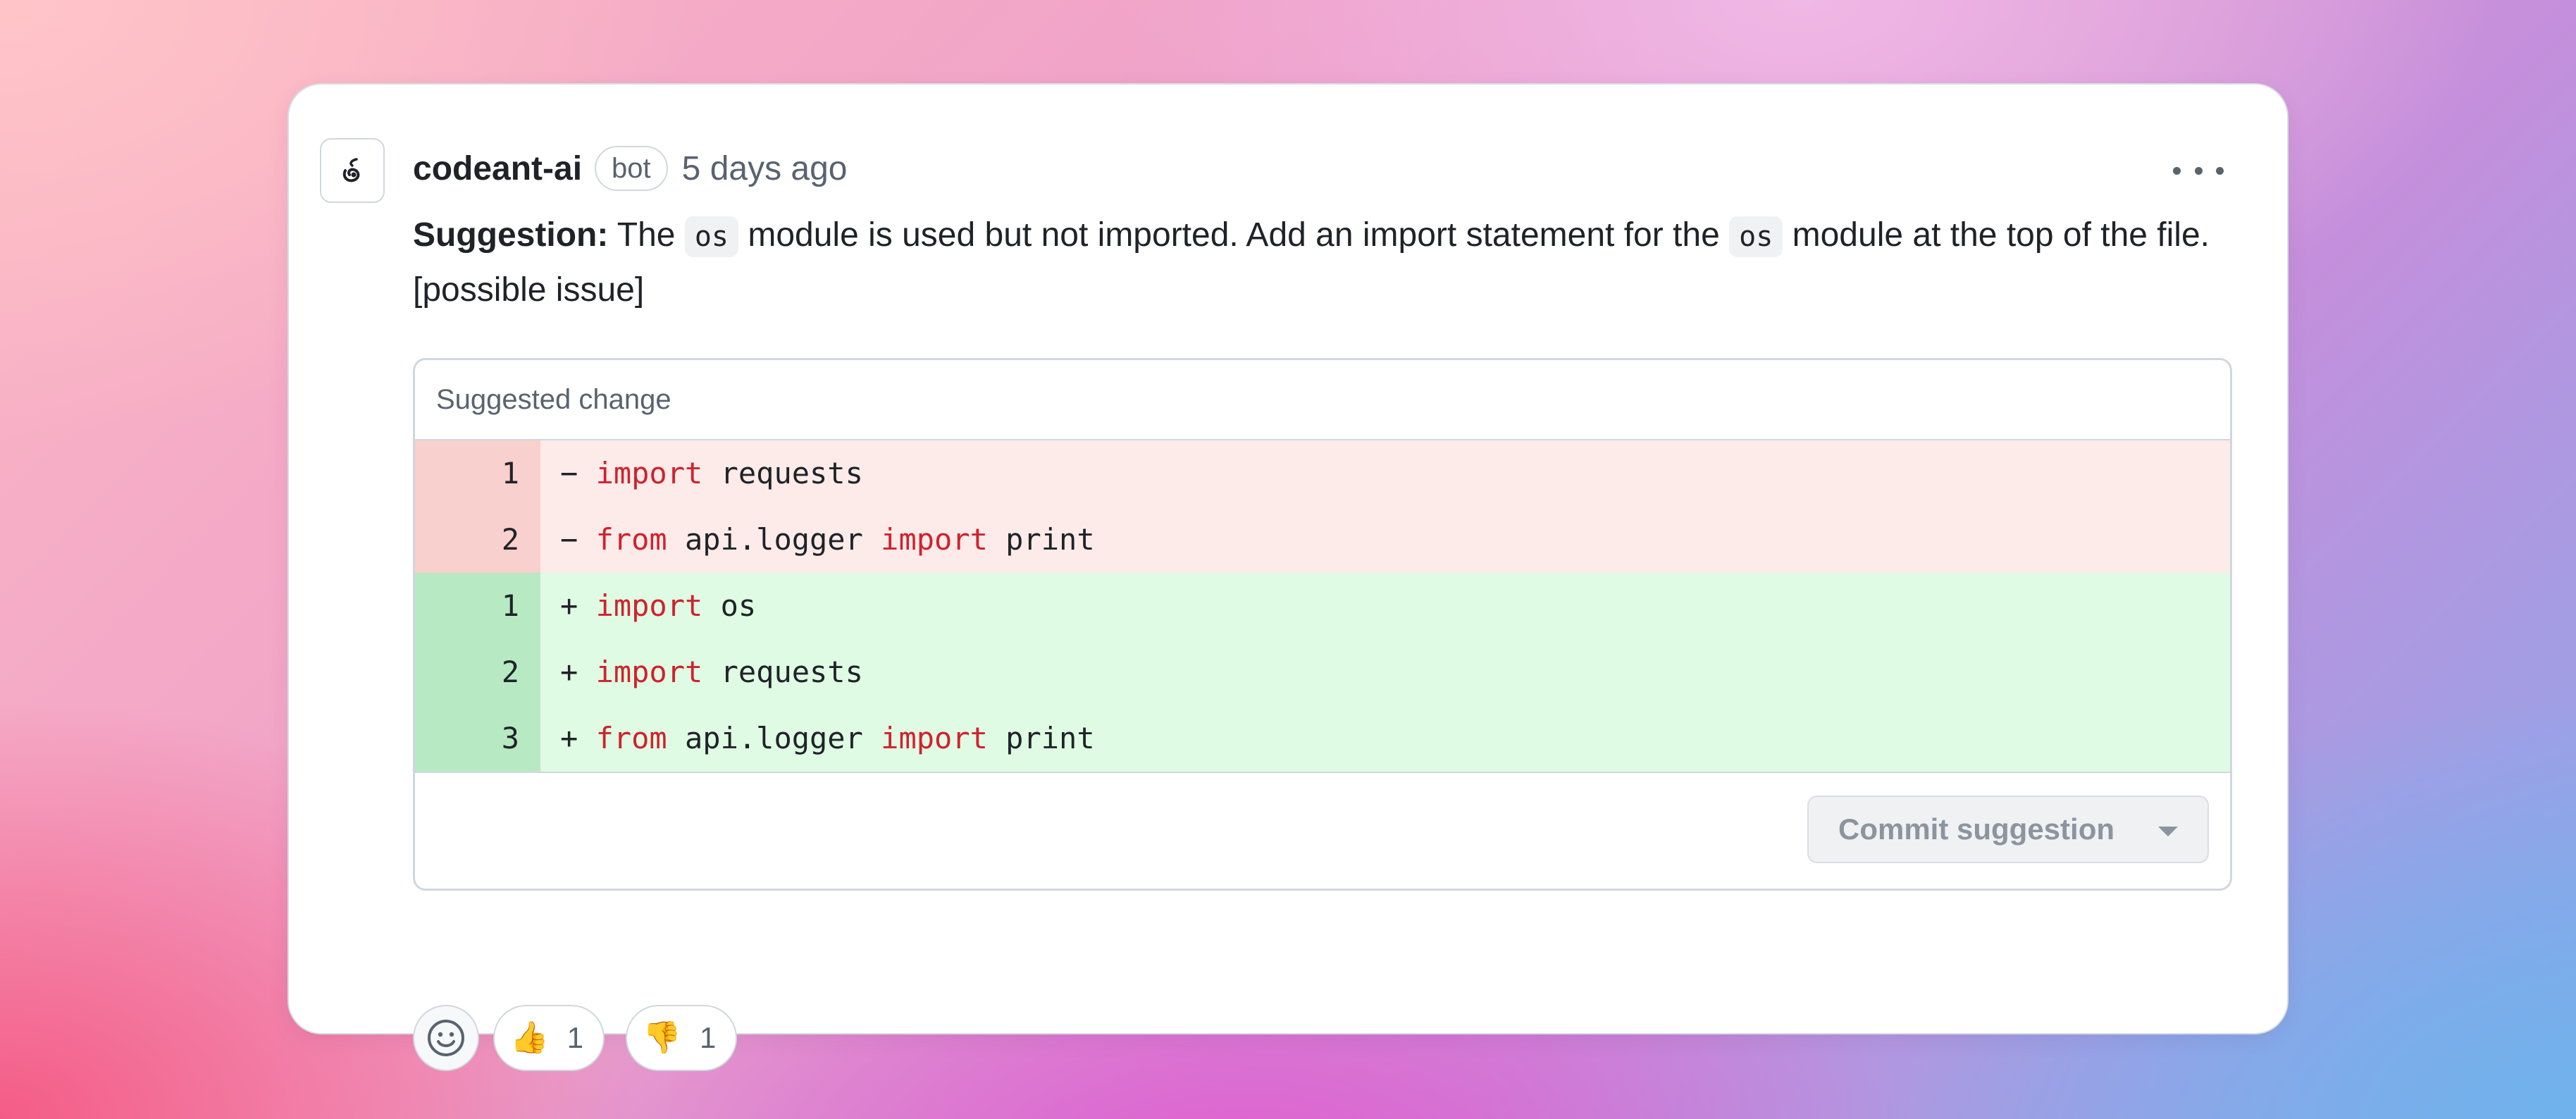 The height and width of the screenshot is (1119, 2576). What do you see at coordinates (529, 1037) in the screenshot?
I see `thumbs-up-icon: 👍` at bounding box center [529, 1037].